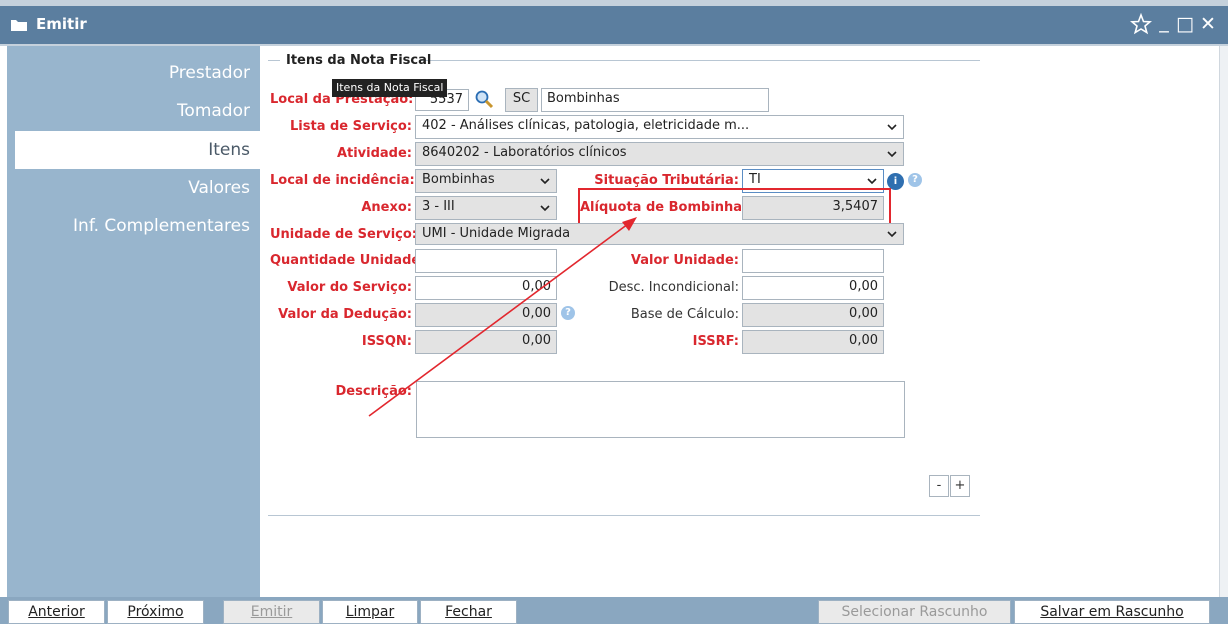 The height and width of the screenshot is (624, 1228). I want to click on remove-item-button: -, so click(939, 486).